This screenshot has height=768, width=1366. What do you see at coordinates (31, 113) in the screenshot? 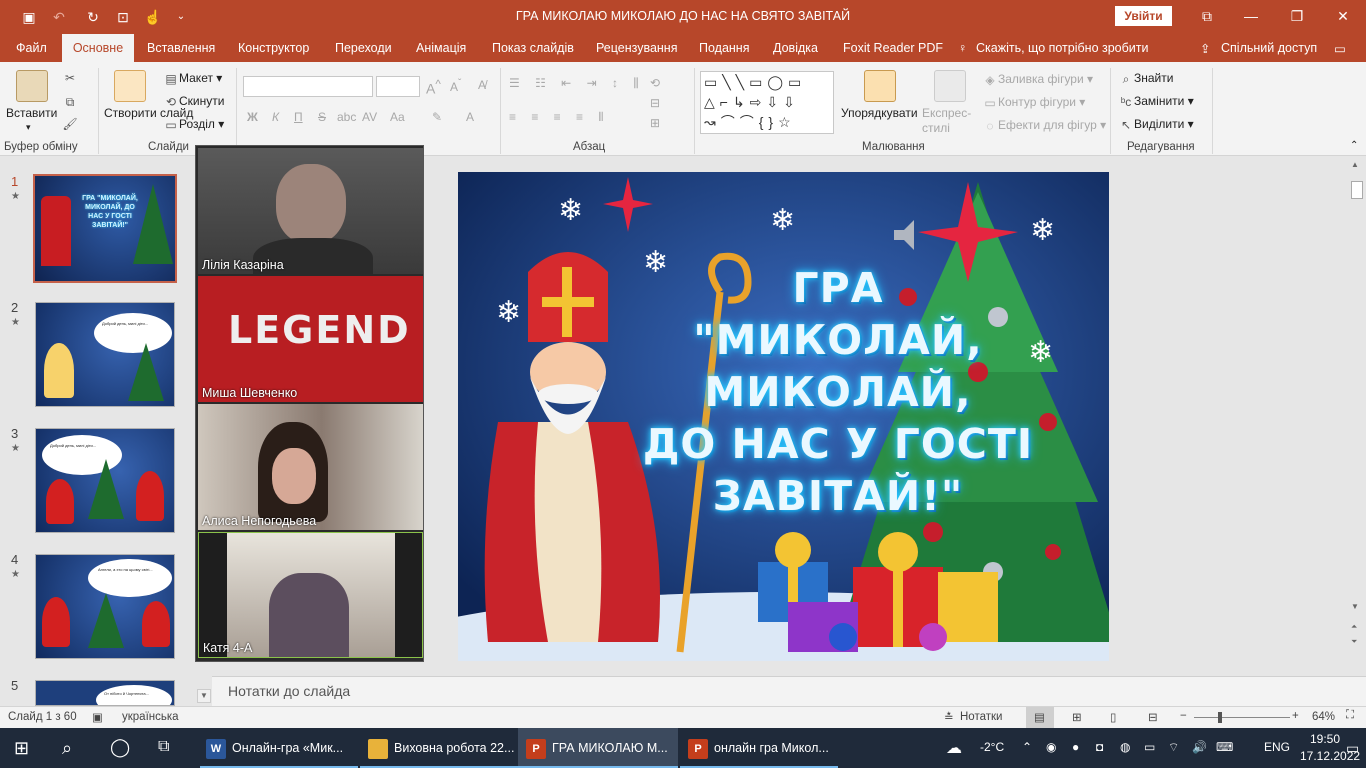
I see `paste-button: Вставити` at bounding box center [31, 113].